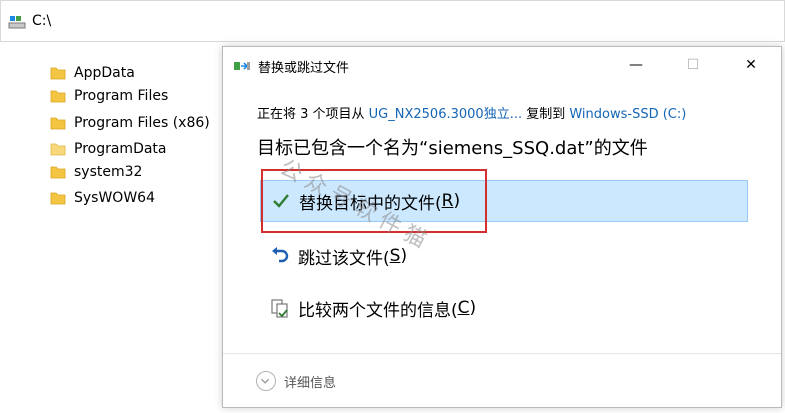 This screenshot has width=785, height=413. Describe the element at coordinates (374, 201) in the screenshot. I see `highlight-annotation-box` at that location.